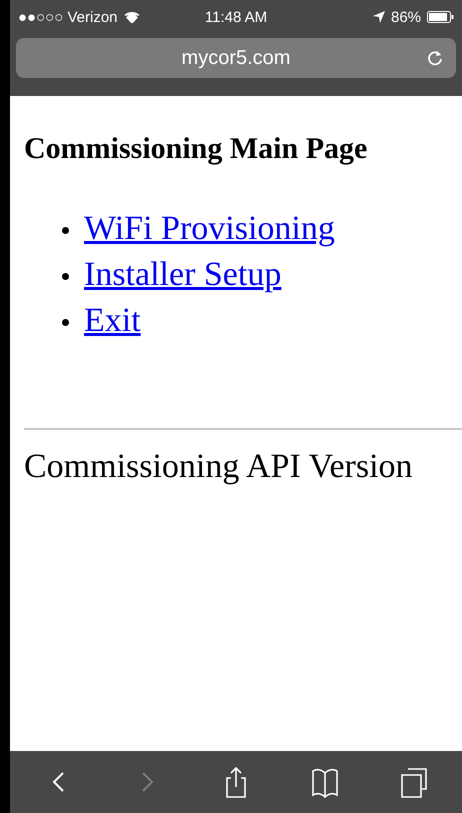  What do you see at coordinates (132, 17) in the screenshot?
I see `wifi-icon` at bounding box center [132, 17].